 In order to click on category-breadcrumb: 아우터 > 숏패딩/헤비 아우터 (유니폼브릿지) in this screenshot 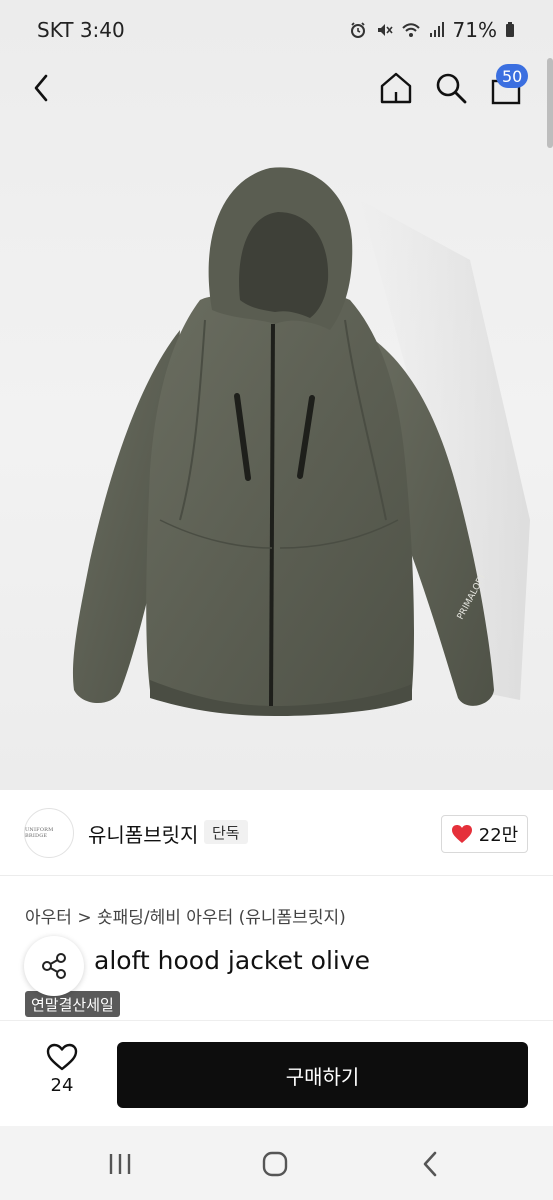, I will do `click(185, 915)`.